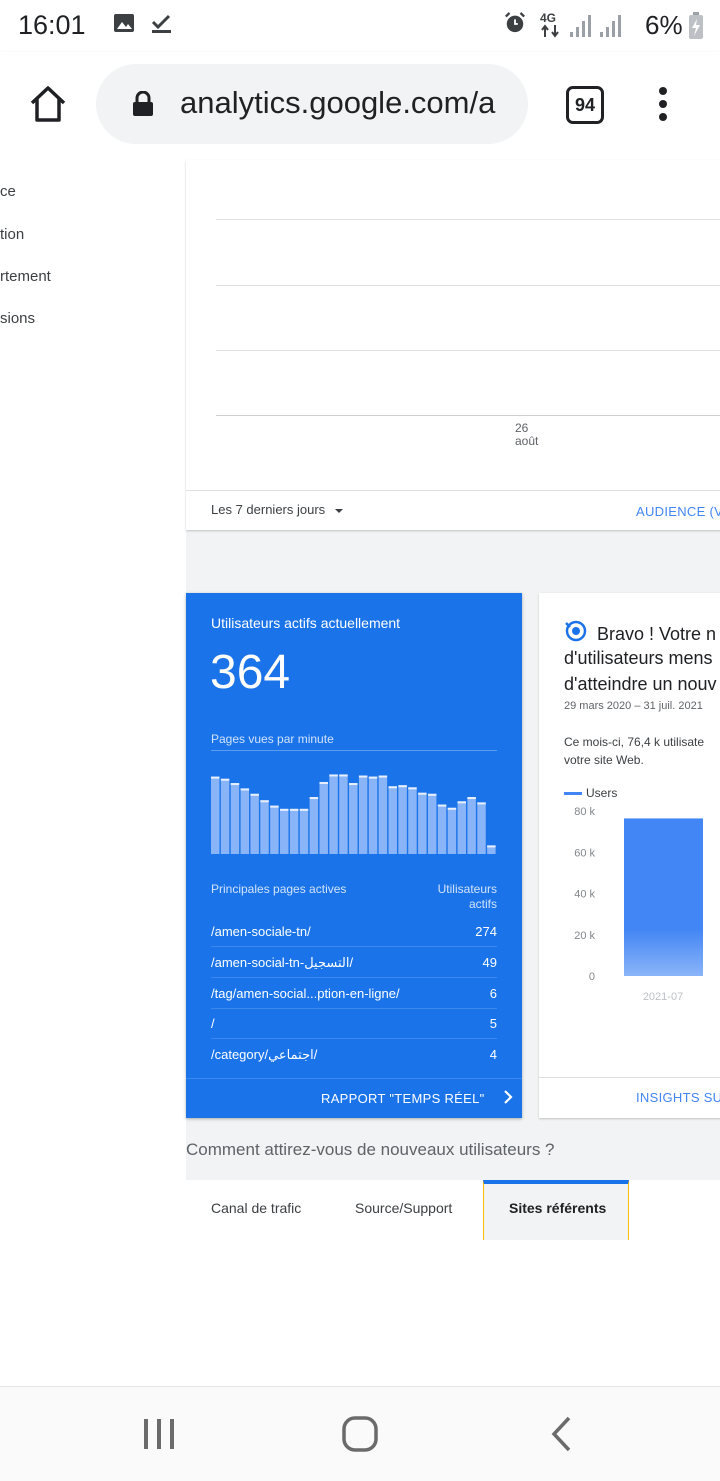  Describe the element at coordinates (595, 26) in the screenshot. I see `signal-icon` at that location.